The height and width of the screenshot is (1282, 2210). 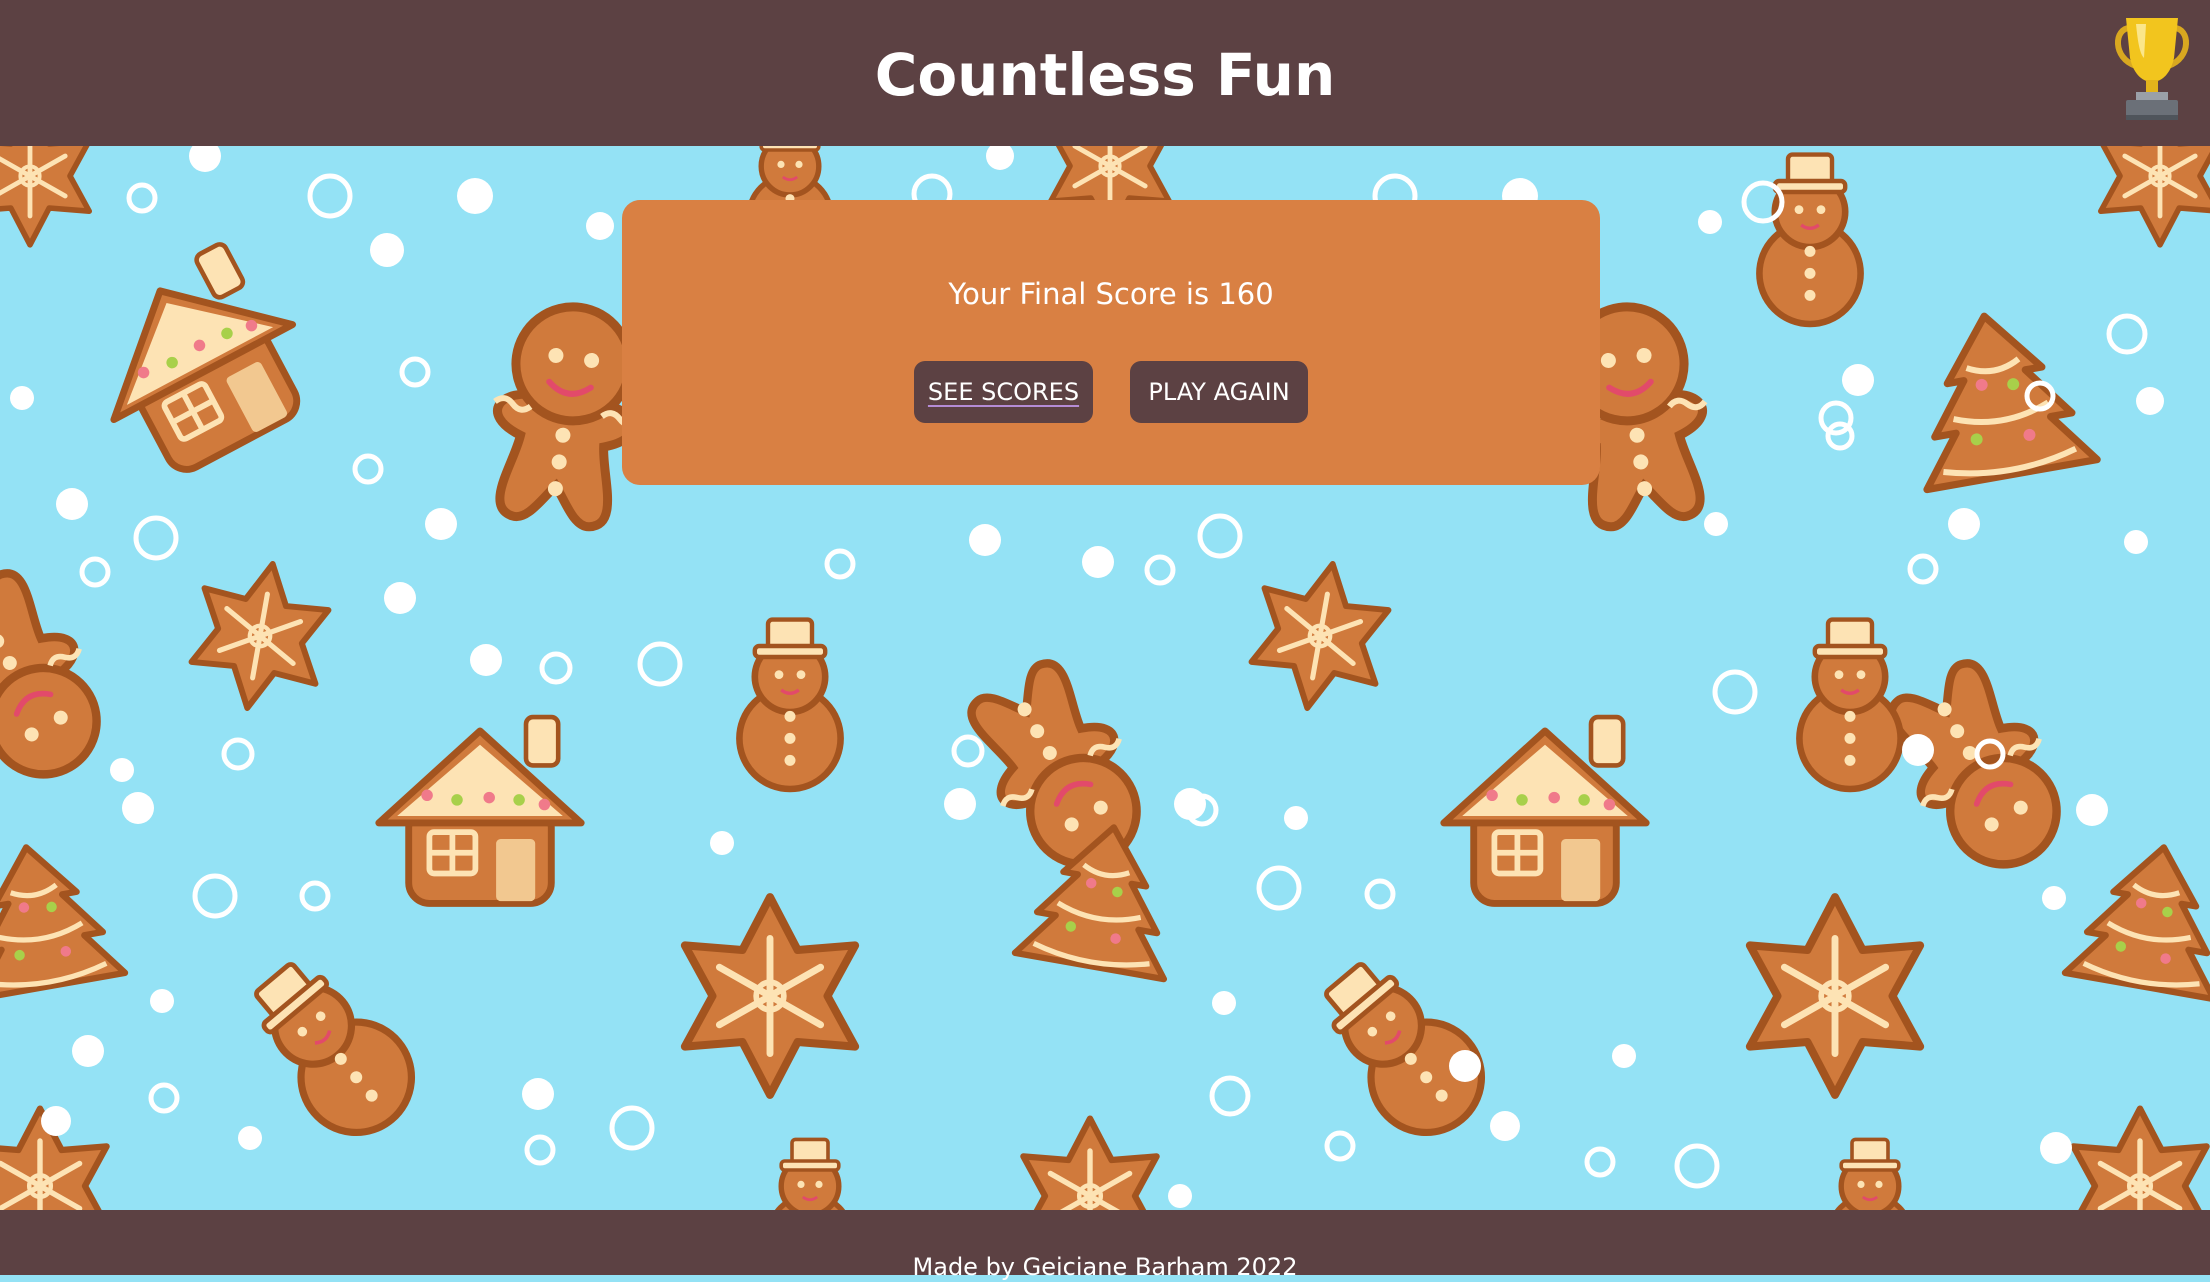 I want to click on footer-bar: Made by Geiciane Barham 2022, so click(x=1105, y=1245).